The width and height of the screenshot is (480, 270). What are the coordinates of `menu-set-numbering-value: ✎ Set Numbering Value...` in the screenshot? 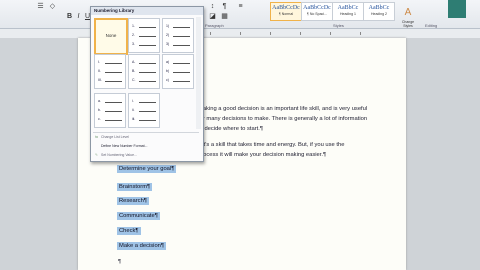 It's located at (116, 155).